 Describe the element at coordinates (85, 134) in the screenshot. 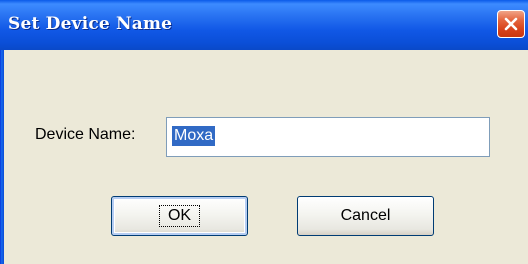

I see `device-name-label: Device Name:` at that location.